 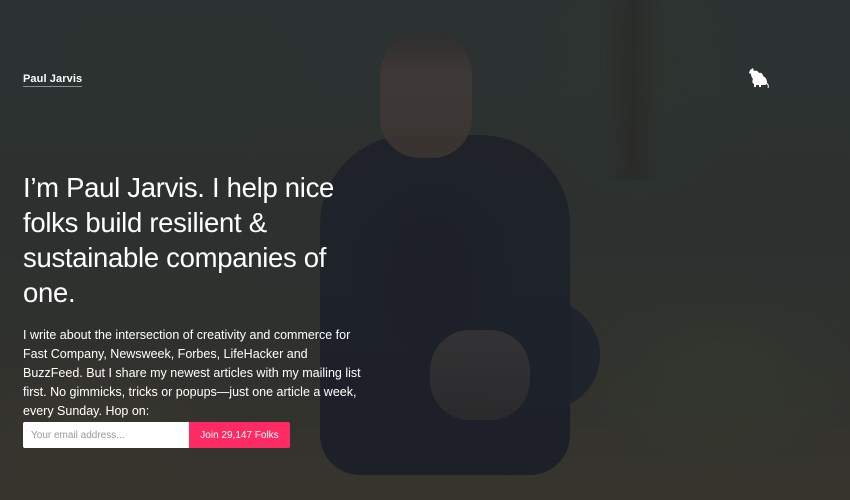 What do you see at coordinates (106, 435) in the screenshot?
I see `email-input` at bounding box center [106, 435].